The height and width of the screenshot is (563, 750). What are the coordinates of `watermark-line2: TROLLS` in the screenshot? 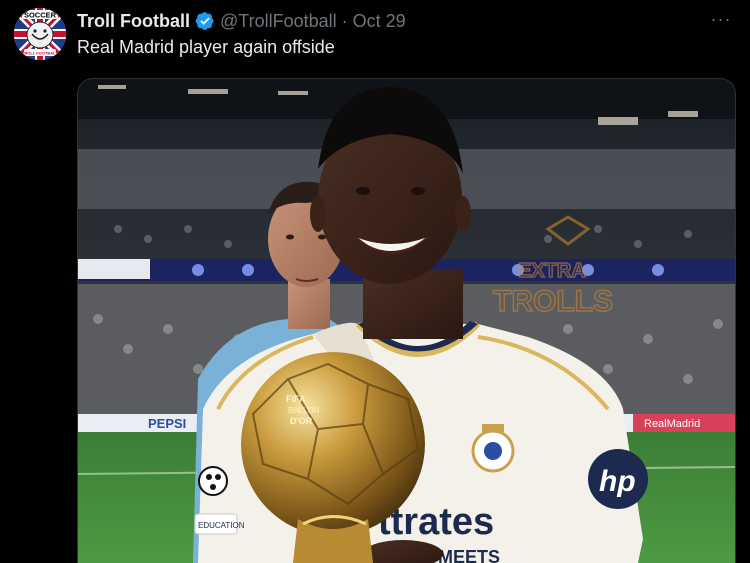 It's located at (553, 301).